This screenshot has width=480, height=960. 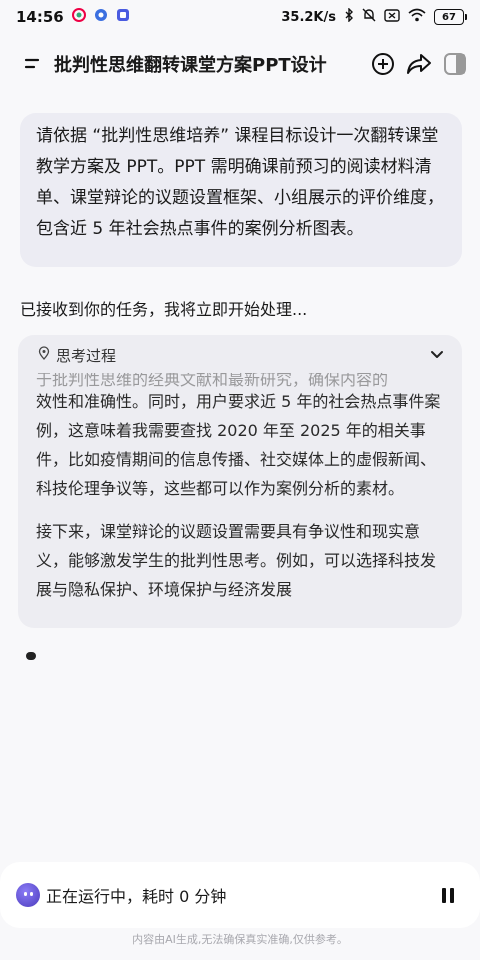 What do you see at coordinates (240, 355) in the screenshot?
I see `thinking-header: 思考过程` at bounding box center [240, 355].